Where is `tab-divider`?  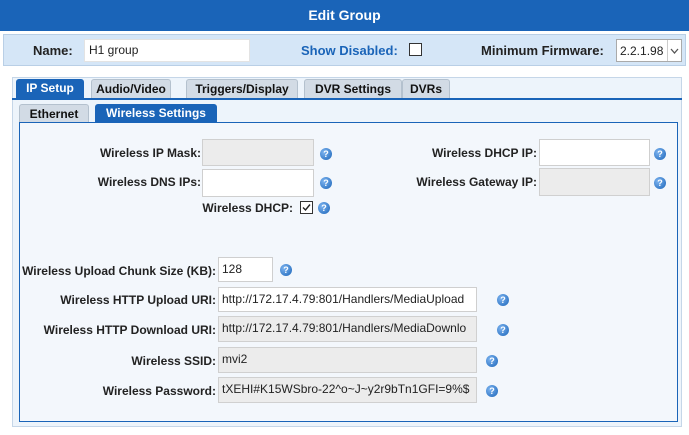 tab-divider is located at coordinates (347, 99).